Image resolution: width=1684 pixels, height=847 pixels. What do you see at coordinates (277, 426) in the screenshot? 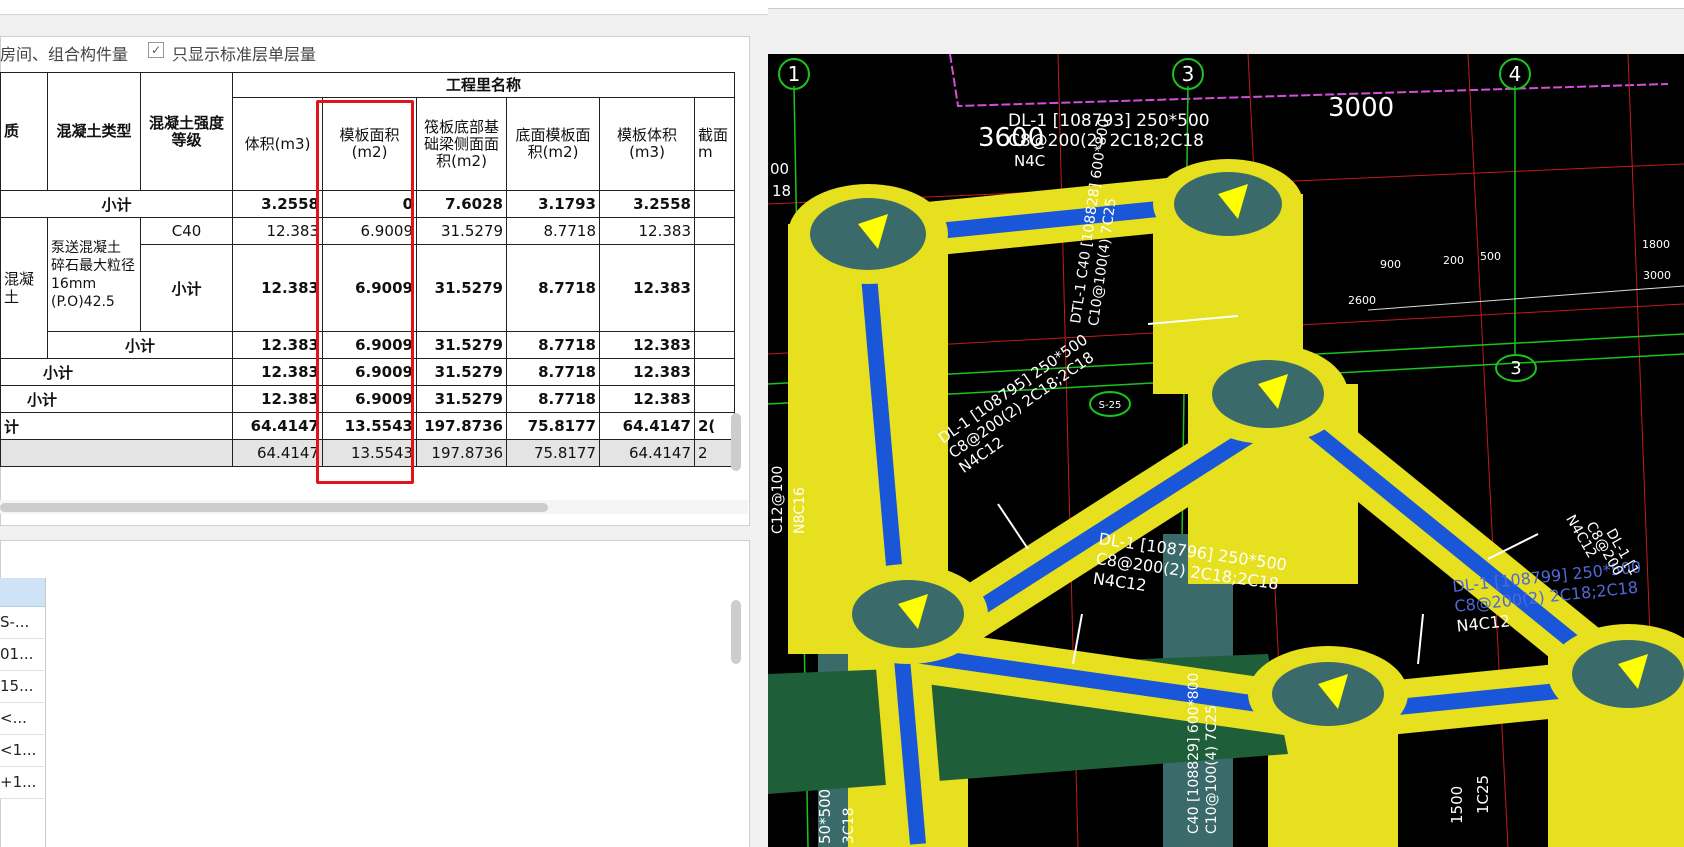
I see `cell-volume: 64.4147` at bounding box center [277, 426].